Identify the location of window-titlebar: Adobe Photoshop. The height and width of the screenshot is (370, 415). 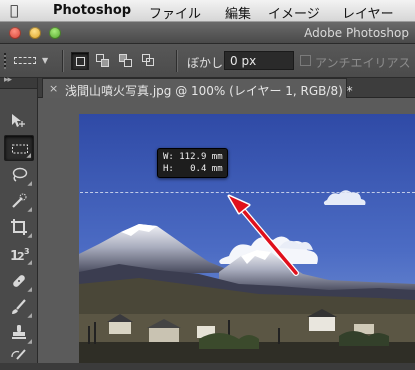
(207, 33).